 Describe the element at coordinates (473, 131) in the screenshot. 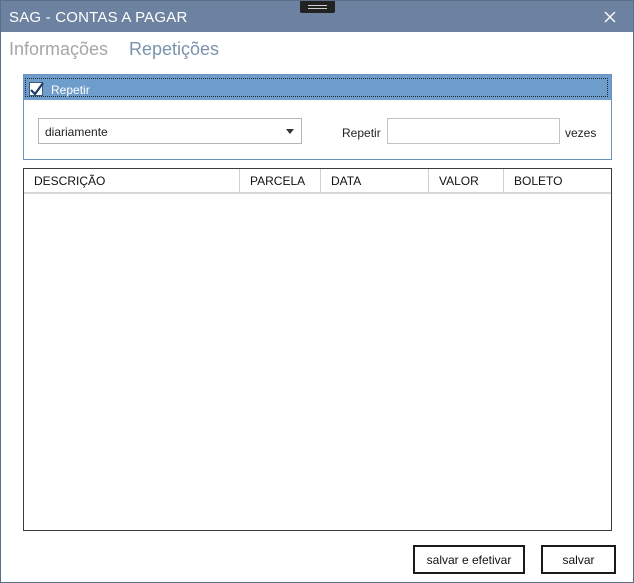

I see `repeat-count-input` at that location.